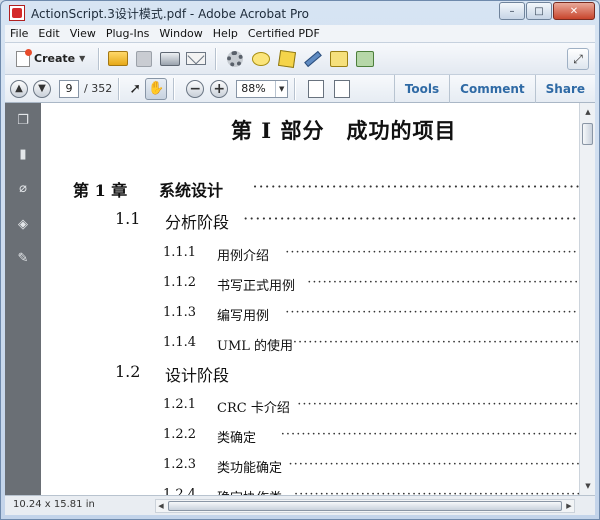 Image resolution: width=600 pixels, height=520 pixels. I want to click on share-file-button, so click(339, 59).